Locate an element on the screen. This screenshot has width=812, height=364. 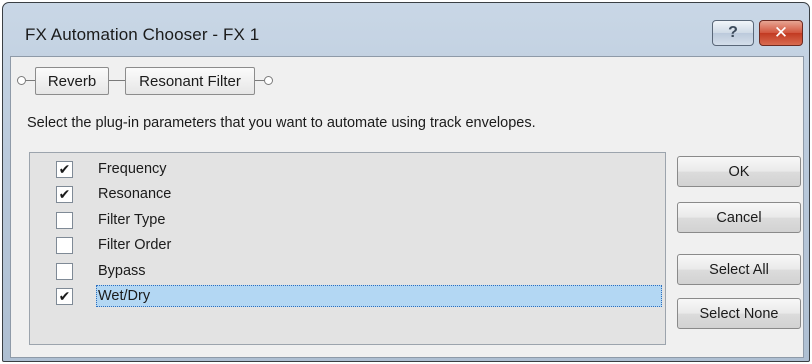
close-icon: ✕ is located at coordinates (781, 32).